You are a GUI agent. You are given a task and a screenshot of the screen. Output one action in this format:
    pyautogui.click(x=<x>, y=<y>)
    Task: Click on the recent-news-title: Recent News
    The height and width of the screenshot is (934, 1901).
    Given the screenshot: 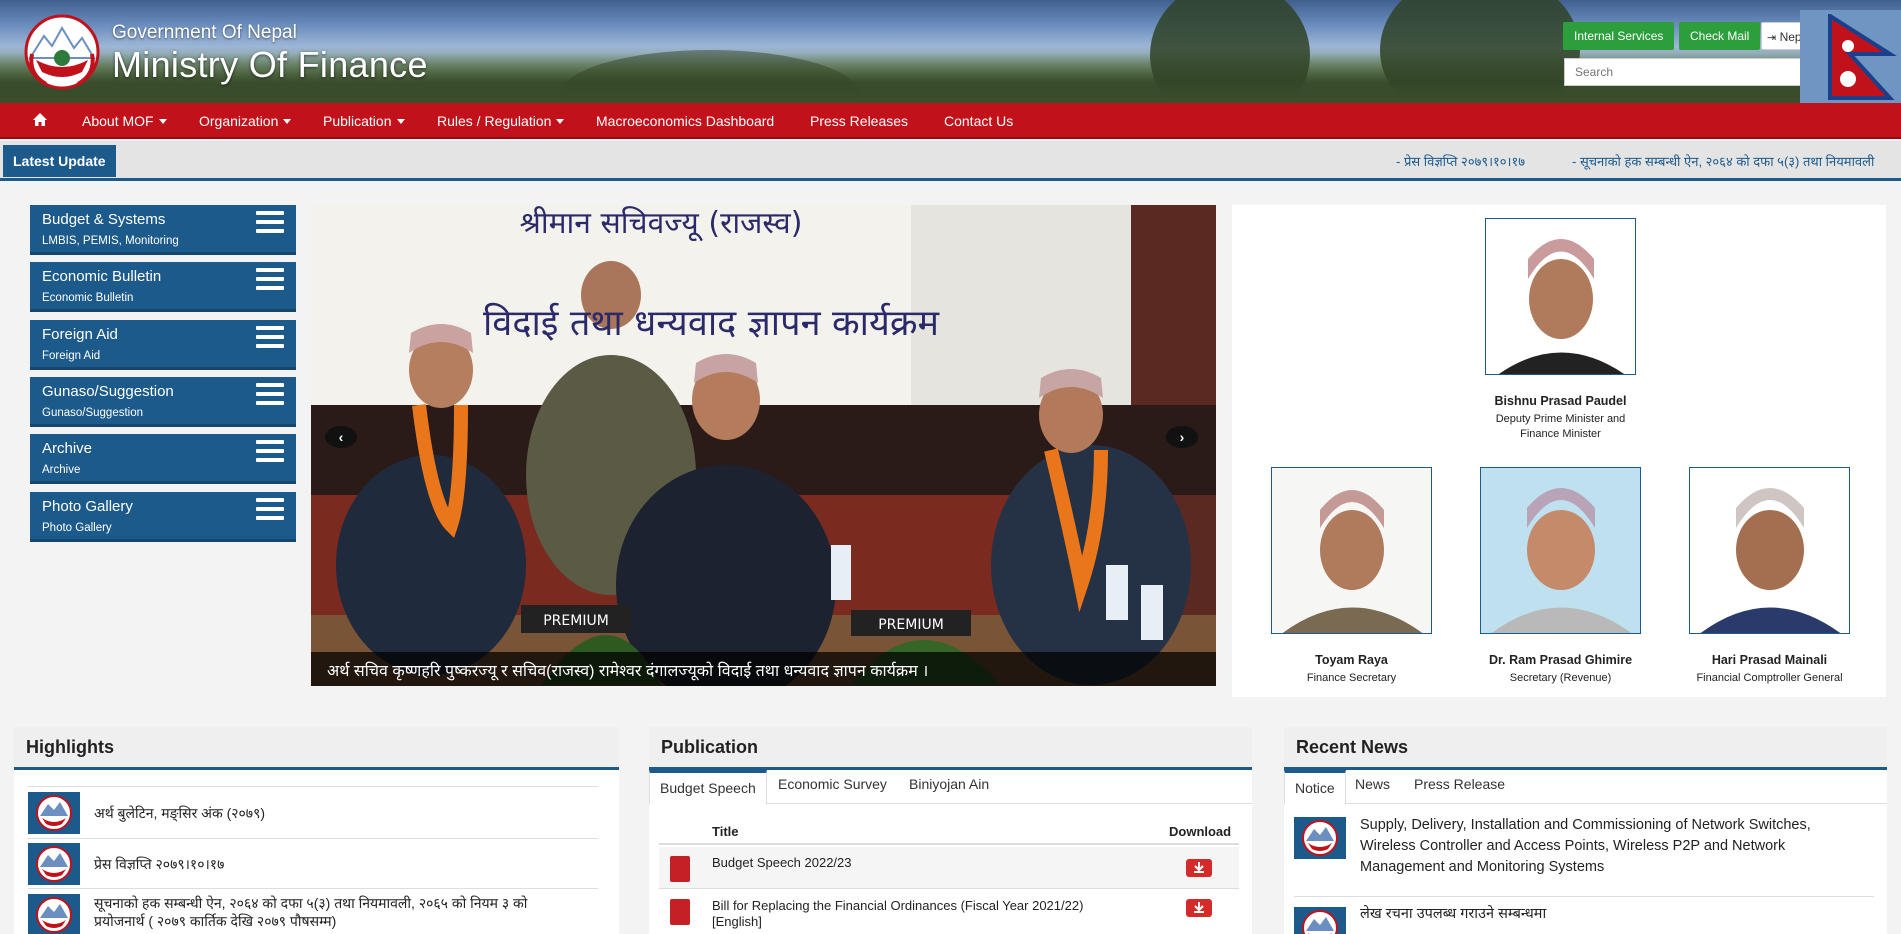 What is the action you would take?
    pyautogui.click(x=1585, y=748)
    